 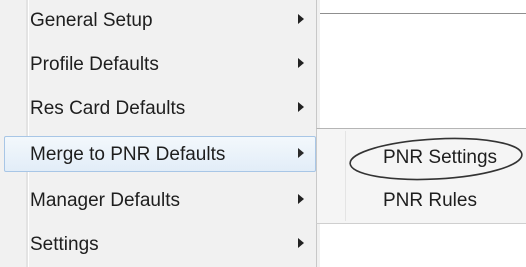 I want to click on menu-item-profile-defaults: Profile Defaults, so click(x=160, y=64).